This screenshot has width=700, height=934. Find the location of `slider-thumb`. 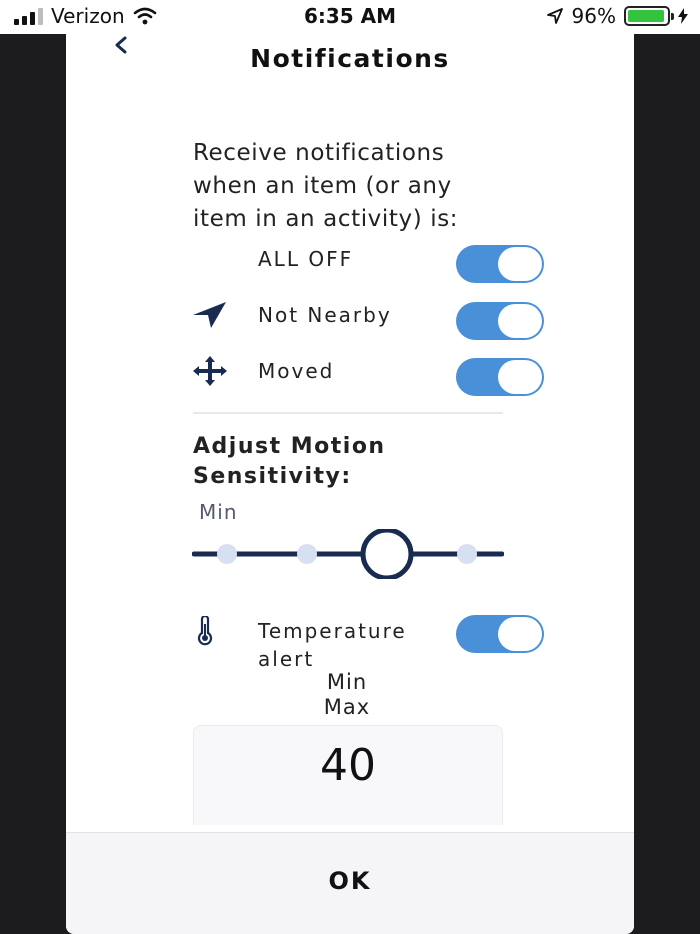

slider-thumb is located at coordinates (387, 554).